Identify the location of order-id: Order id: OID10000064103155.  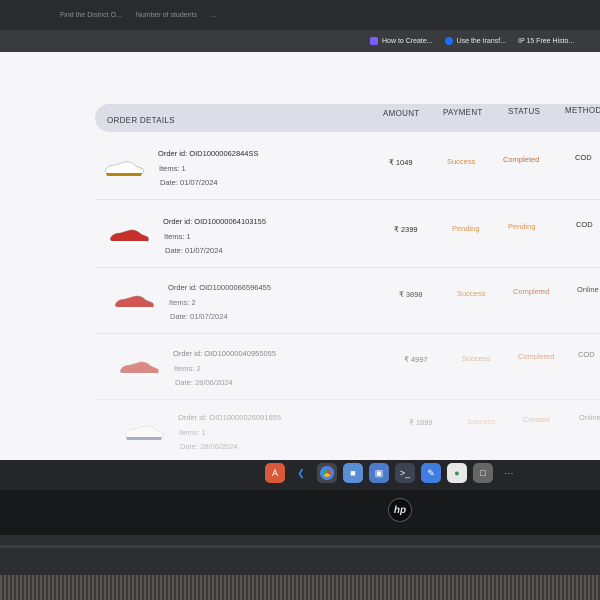
(214, 221).